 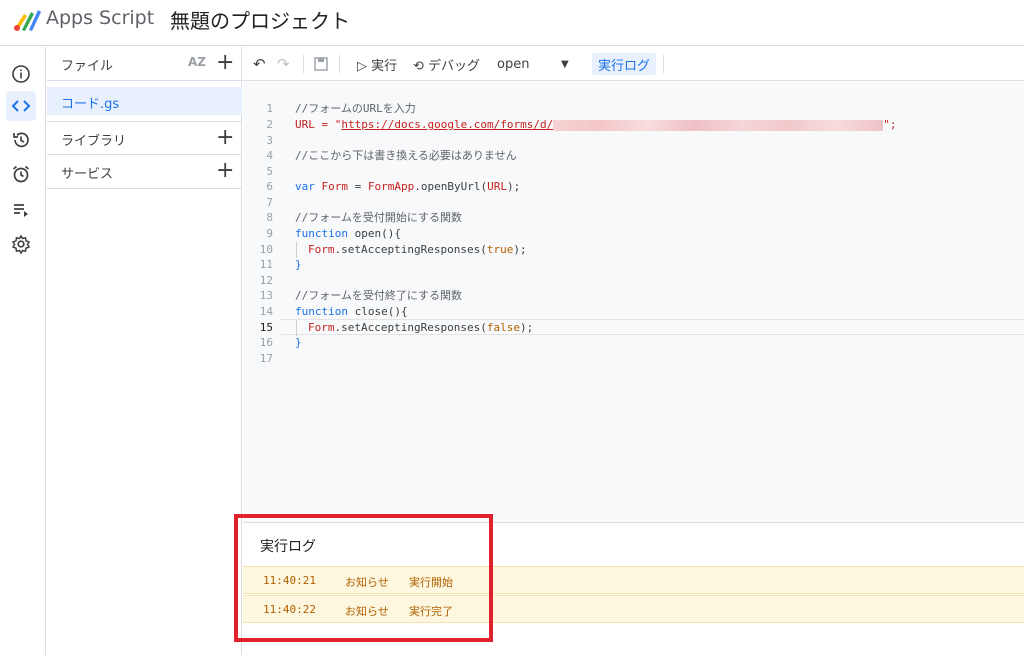 What do you see at coordinates (144, 172) in the screenshot?
I see `services-header: サービス +` at bounding box center [144, 172].